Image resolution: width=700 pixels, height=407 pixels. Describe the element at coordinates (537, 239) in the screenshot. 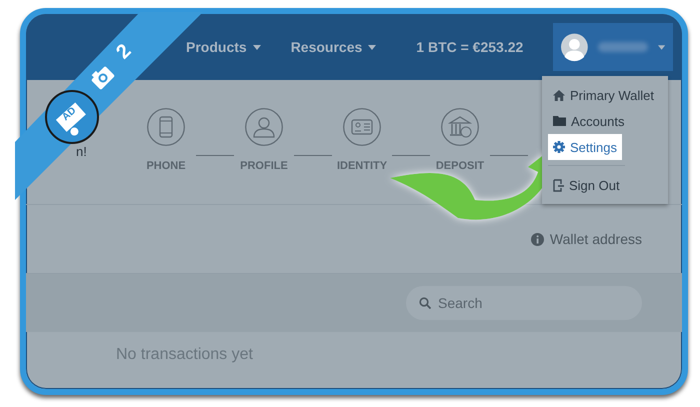

I see `info-icon` at that location.